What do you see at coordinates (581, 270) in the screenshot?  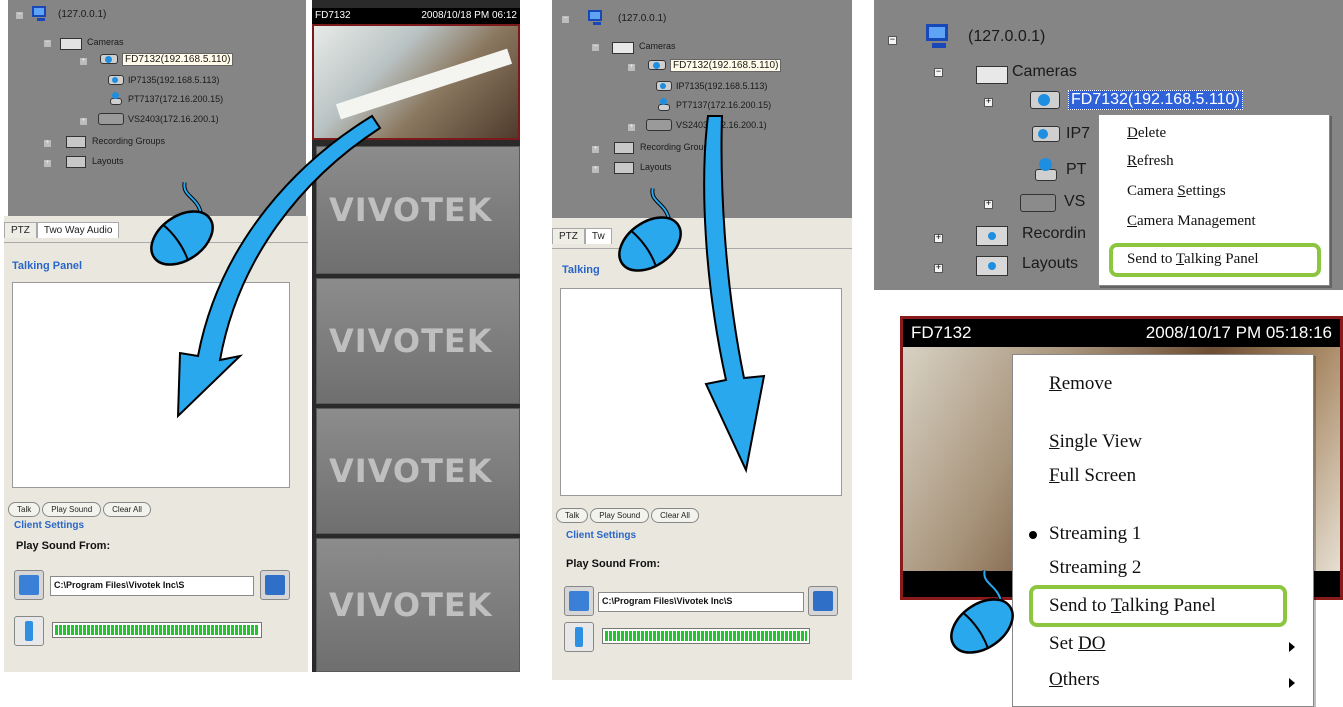 I see `talking-panel-title: Talking` at bounding box center [581, 270].